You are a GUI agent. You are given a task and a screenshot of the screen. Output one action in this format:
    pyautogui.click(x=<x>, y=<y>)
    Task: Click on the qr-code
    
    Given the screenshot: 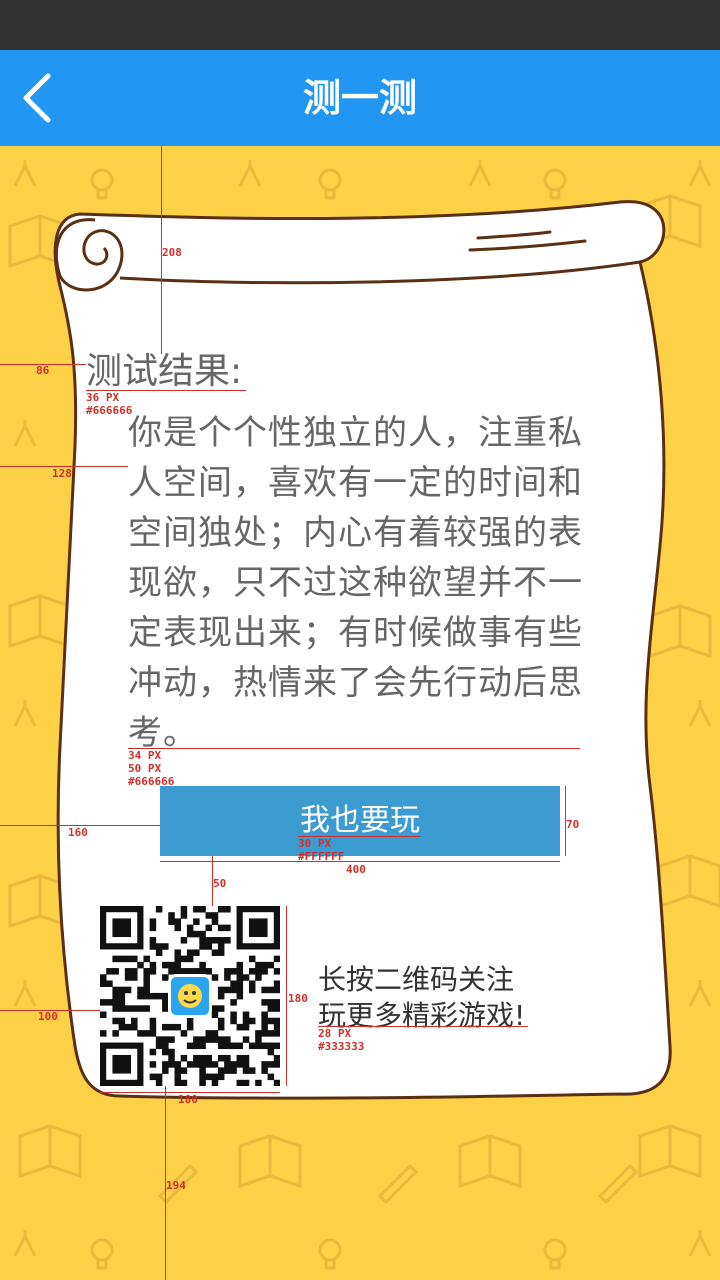 What is the action you would take?
    pyautogui.click(x=190, y=996)
    